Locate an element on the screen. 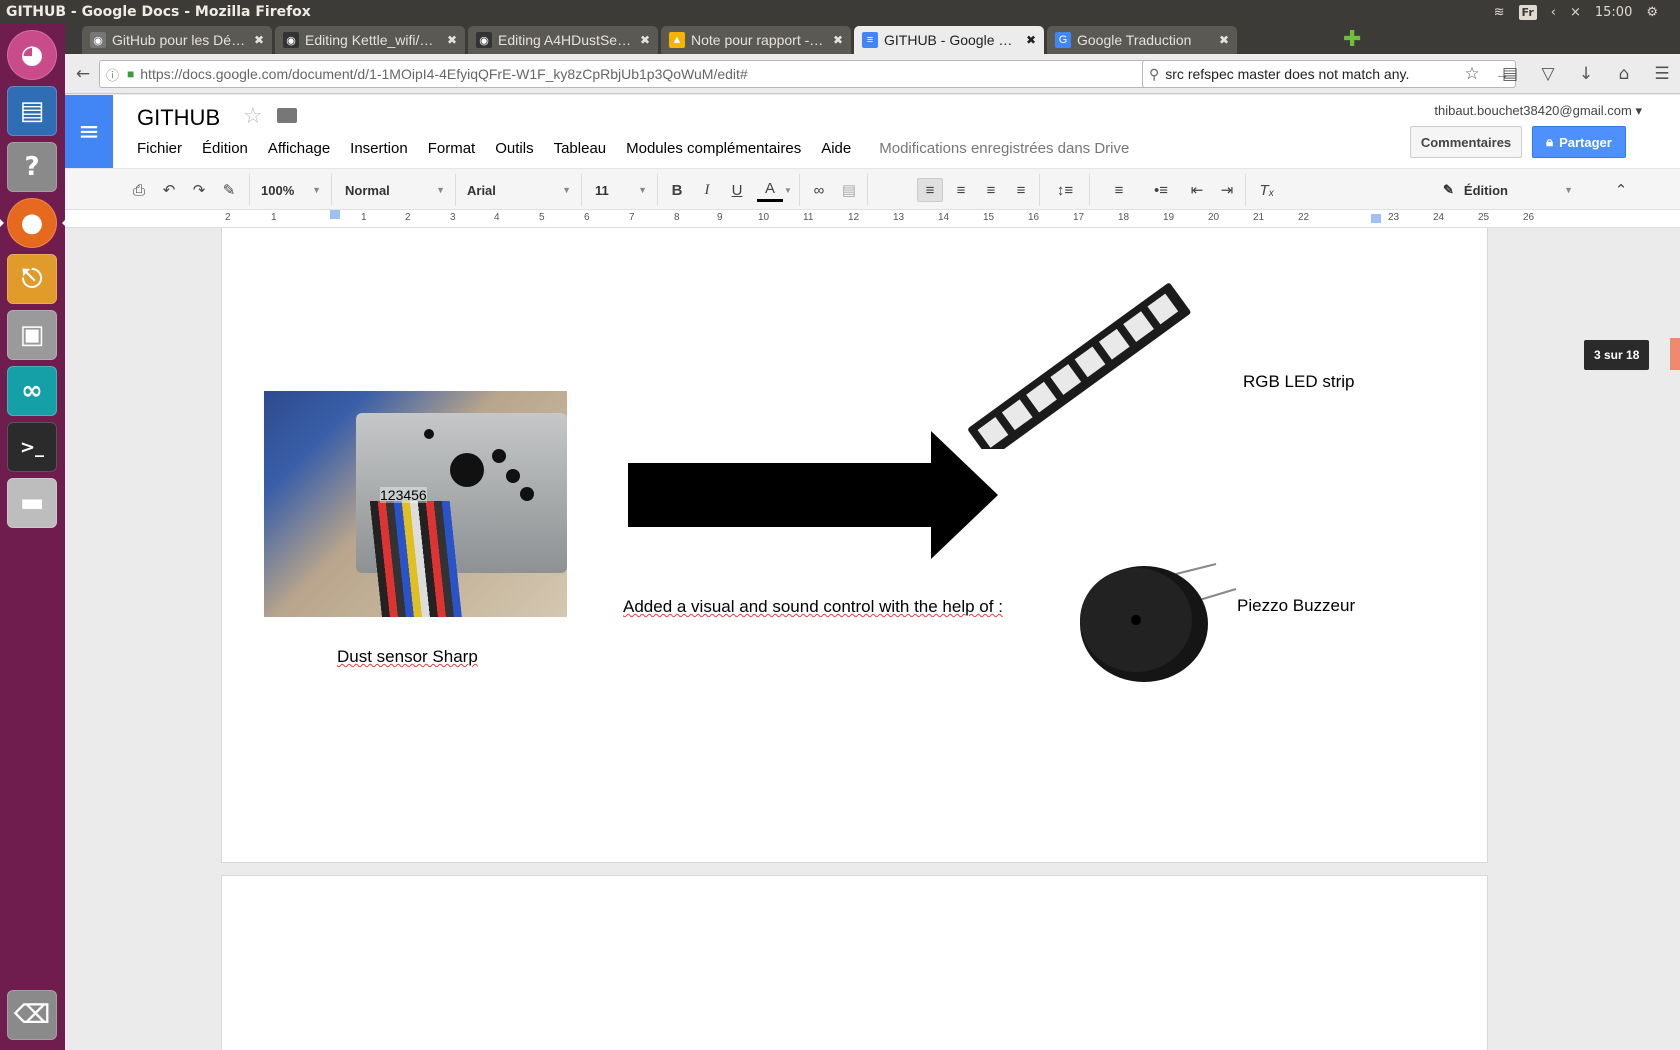 This screenshot has width=1680, height=1050. menu-icon: ☰ is located at coordinates (1662, 74).